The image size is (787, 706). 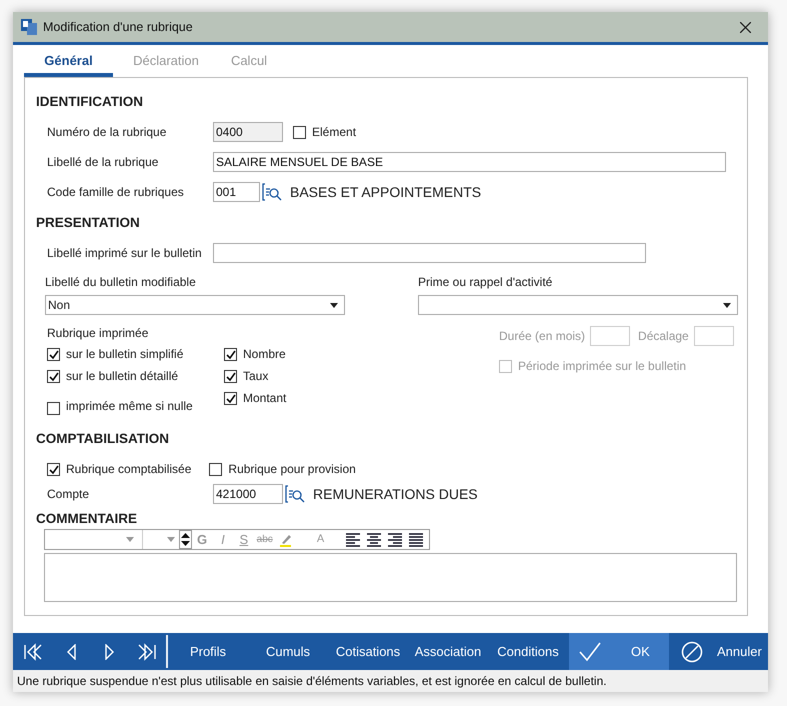 I want to click on field-label: Numéro de la rubrique, so click(x=107, y=132).